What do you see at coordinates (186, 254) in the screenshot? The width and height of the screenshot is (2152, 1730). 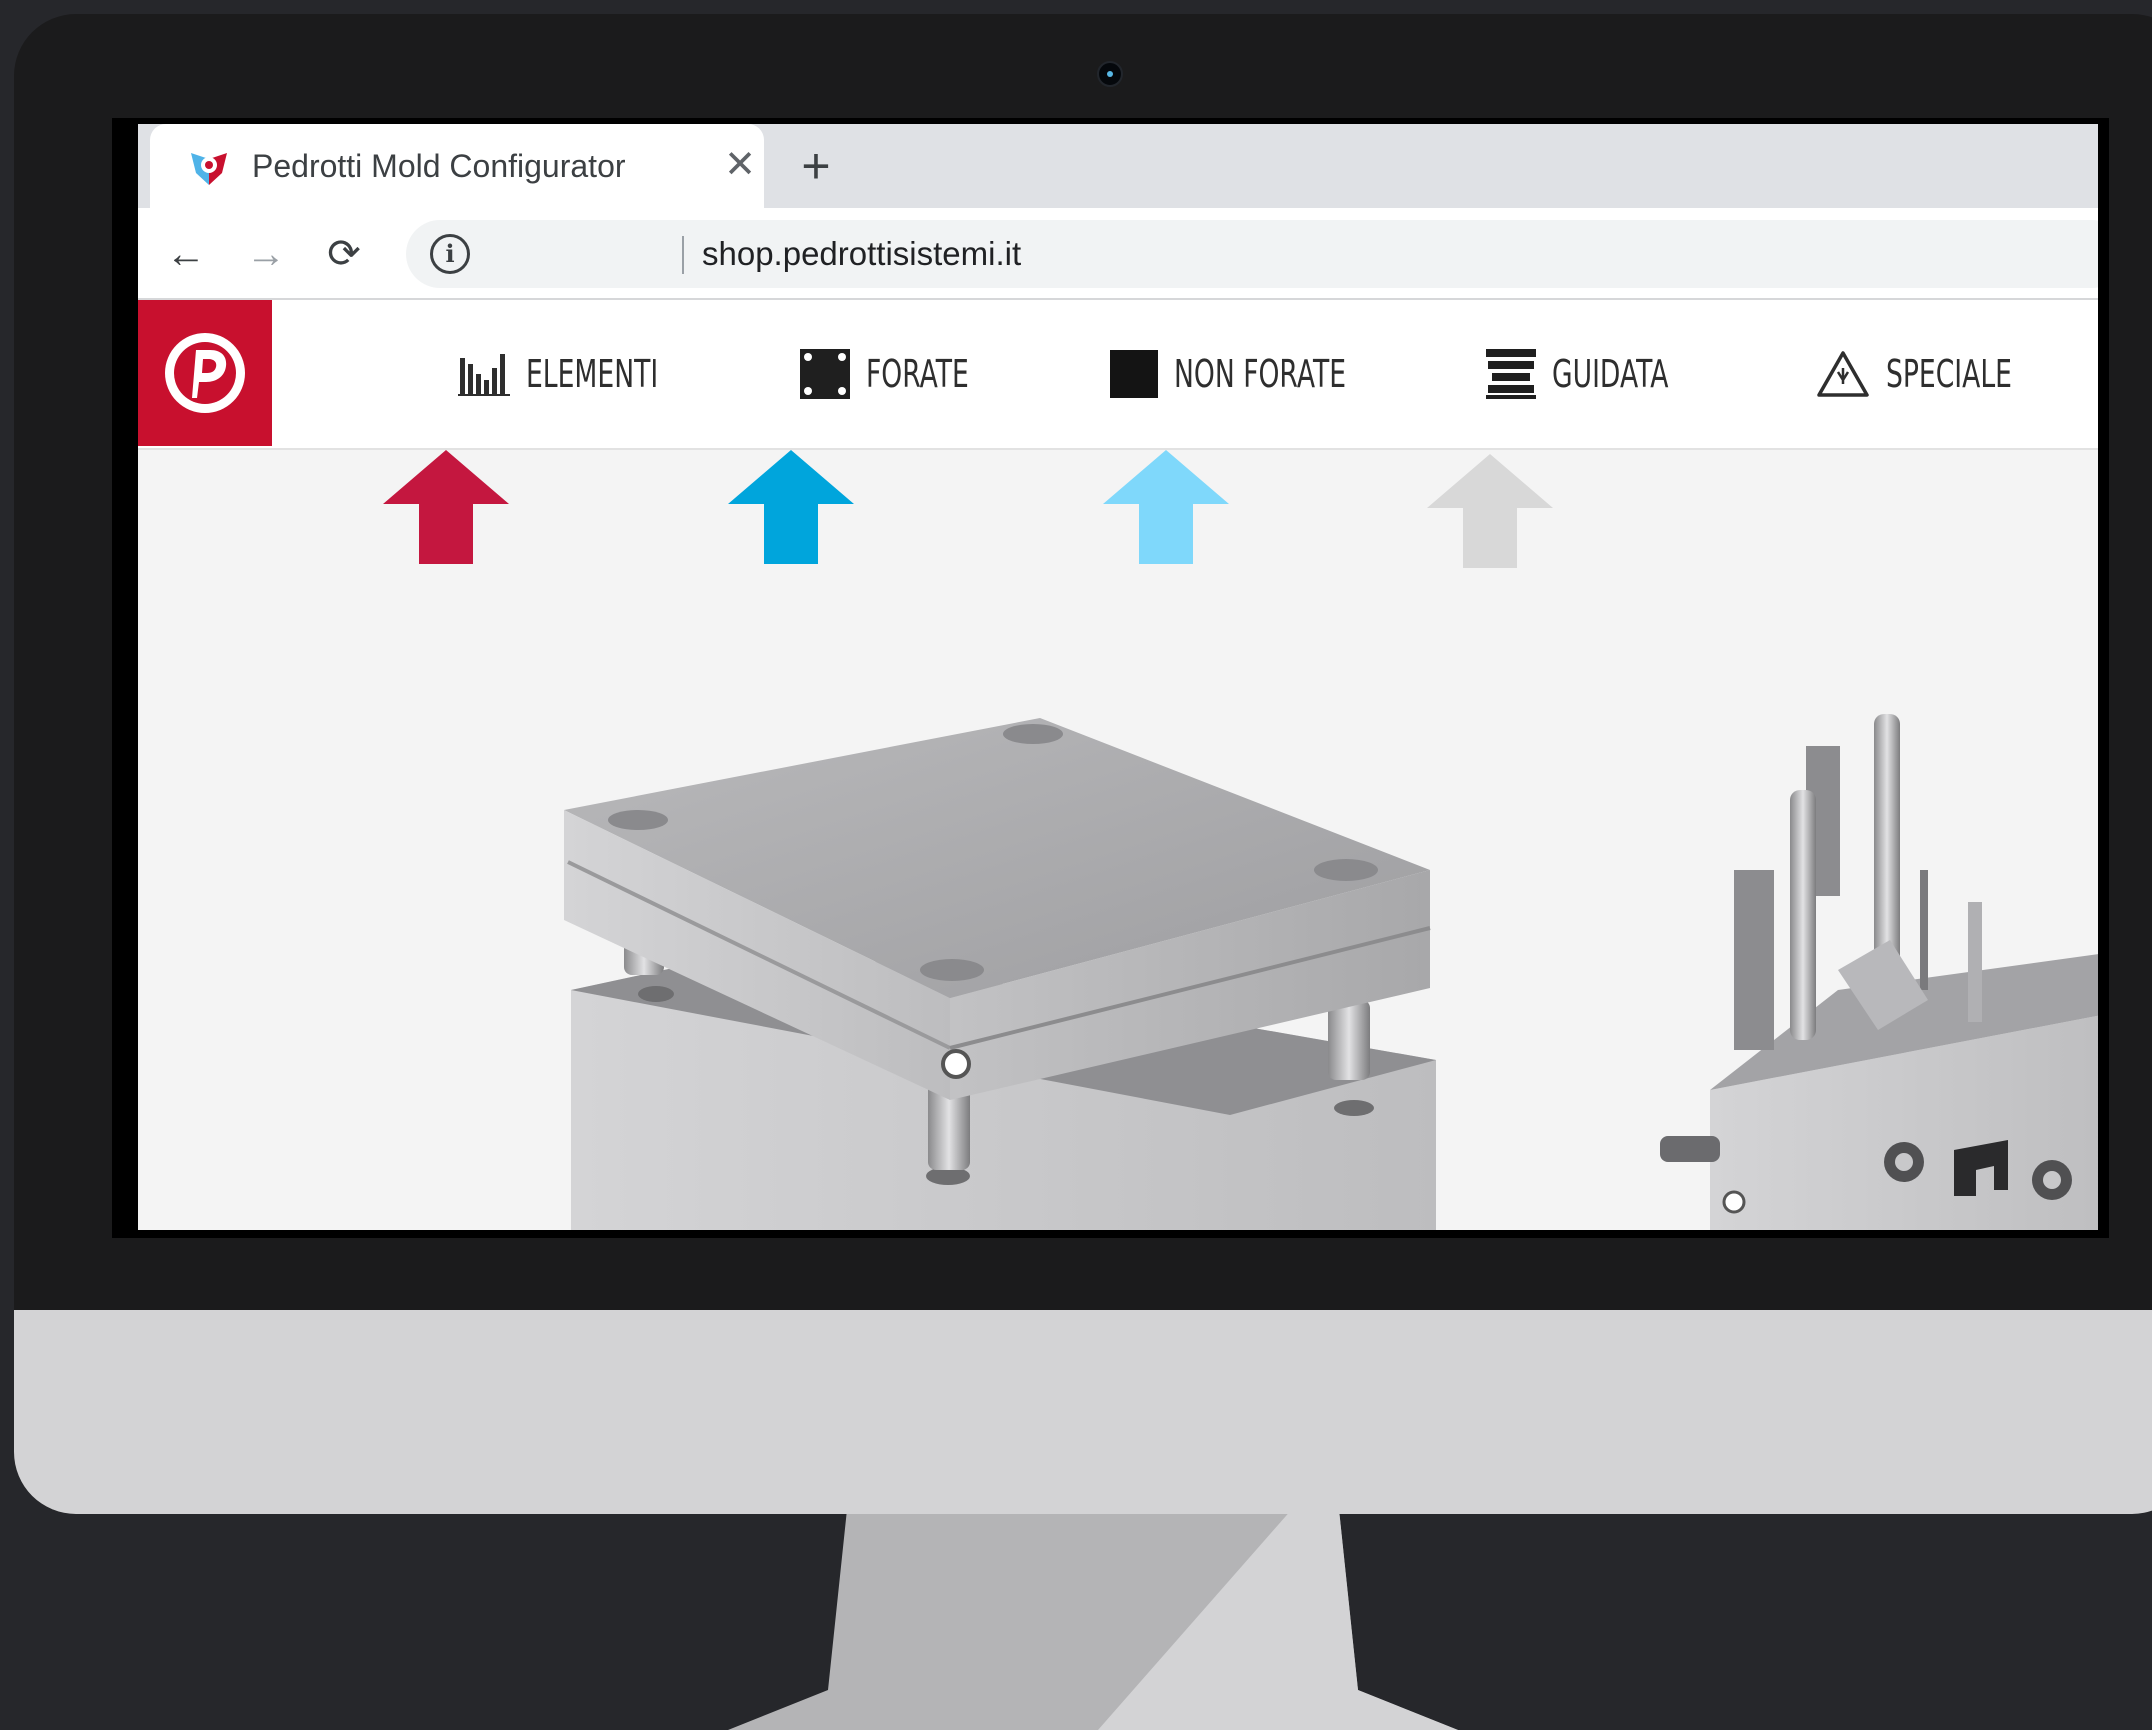 I see `back-button: ←` at bounding box center [186, 254].